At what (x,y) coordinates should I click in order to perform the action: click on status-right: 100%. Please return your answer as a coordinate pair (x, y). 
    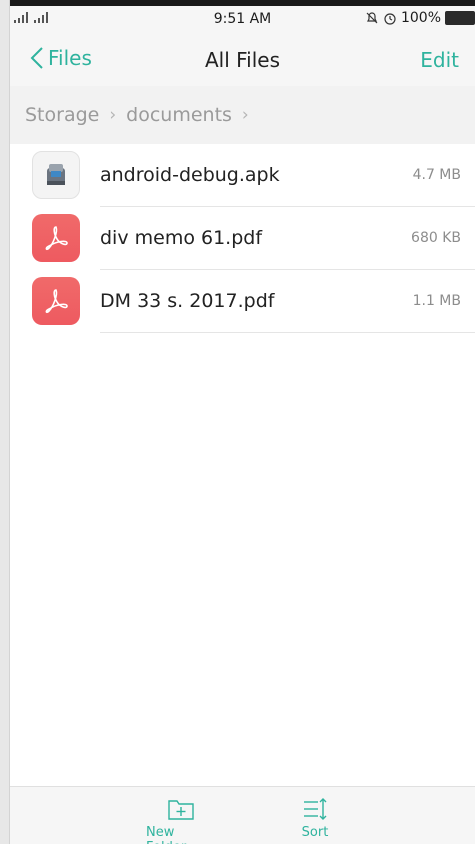
    Looking at the image, I should click on (420, 18).